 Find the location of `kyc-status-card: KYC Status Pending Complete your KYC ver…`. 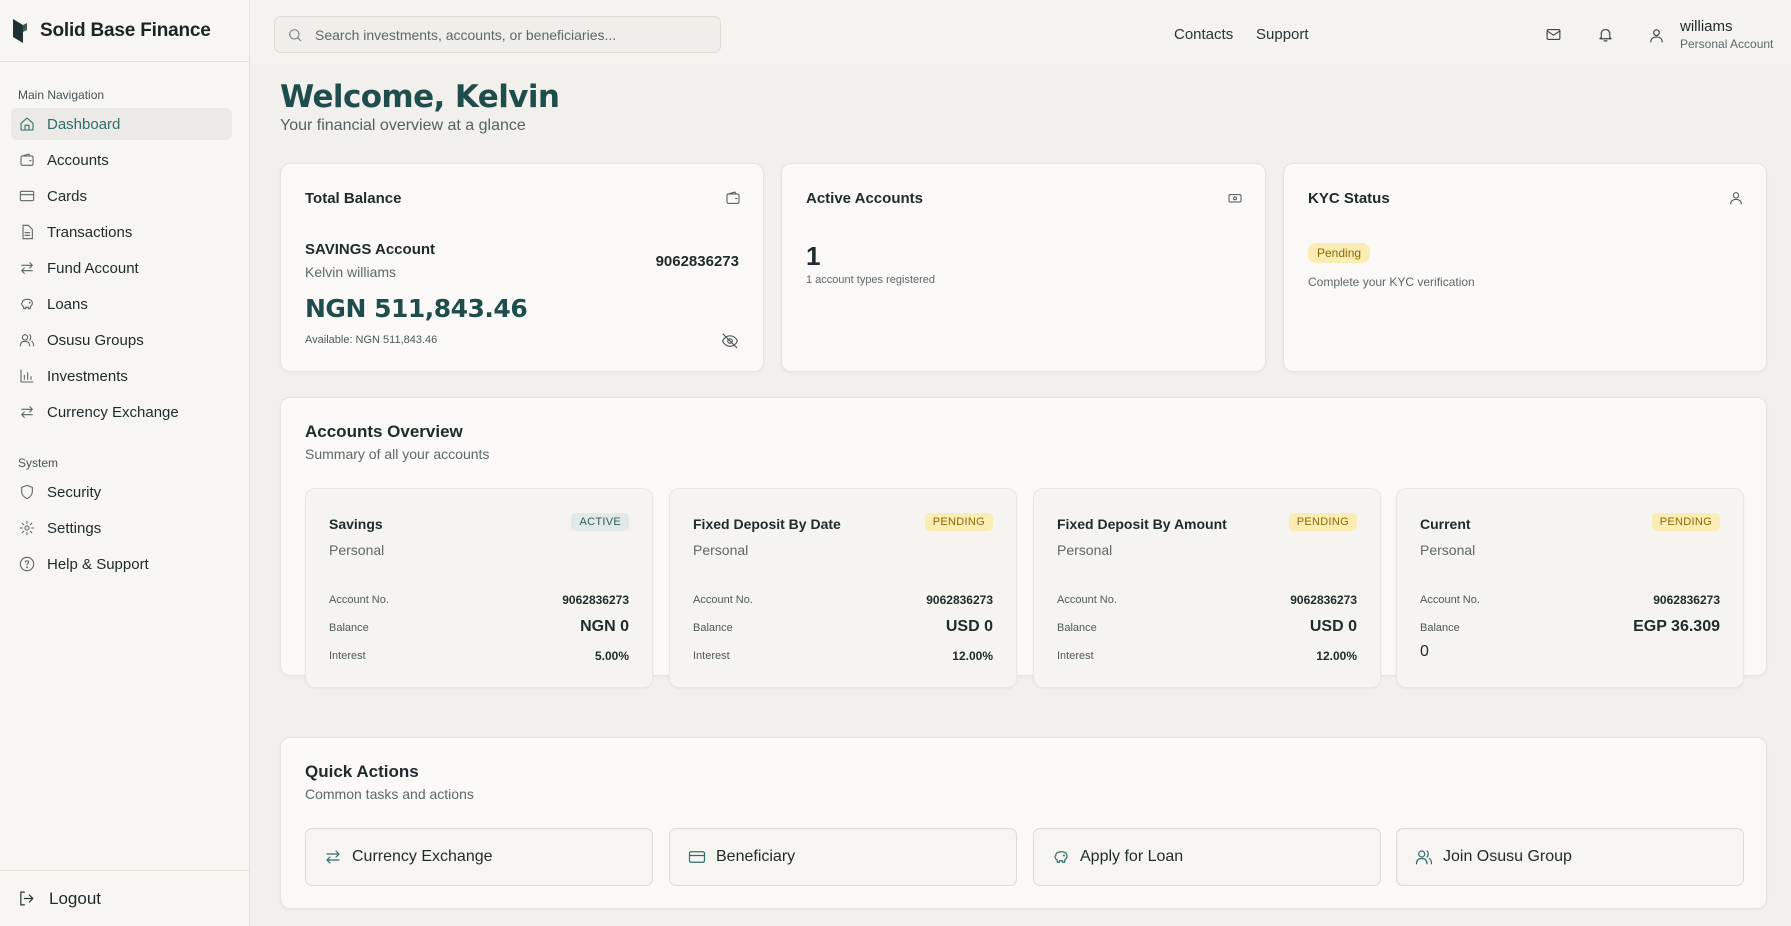

kyc-status-card: KYC Status Pending Complete your KYC ver… is located at coordinates (1525, 267).